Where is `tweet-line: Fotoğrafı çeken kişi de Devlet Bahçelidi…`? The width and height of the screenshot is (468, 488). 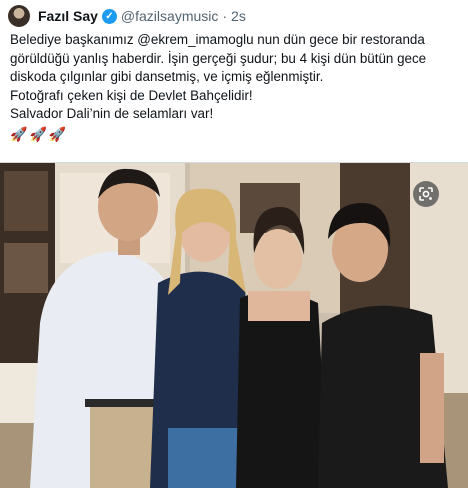 tweet-line: Fotoğrafı çeken kişi de Devlet Bahçelidi… is located at coordinates (131, 95).